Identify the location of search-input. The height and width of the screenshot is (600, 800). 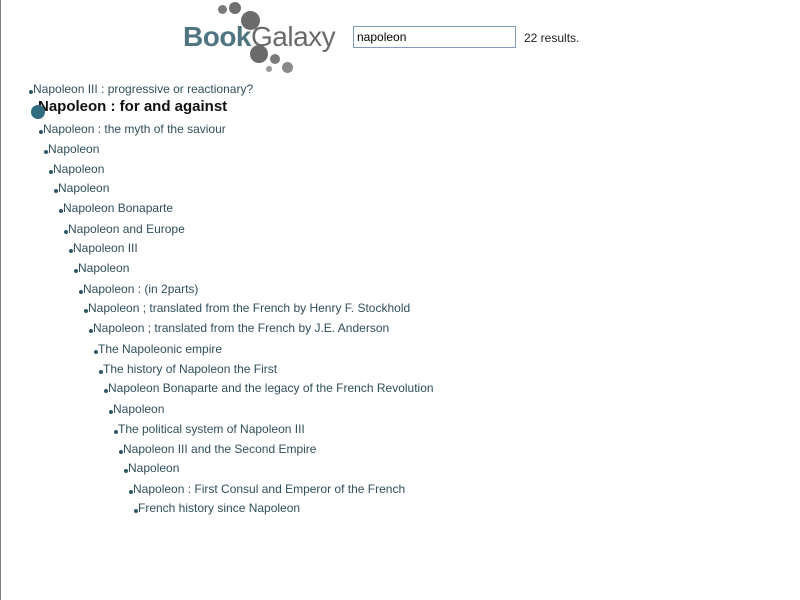
(434, 37).